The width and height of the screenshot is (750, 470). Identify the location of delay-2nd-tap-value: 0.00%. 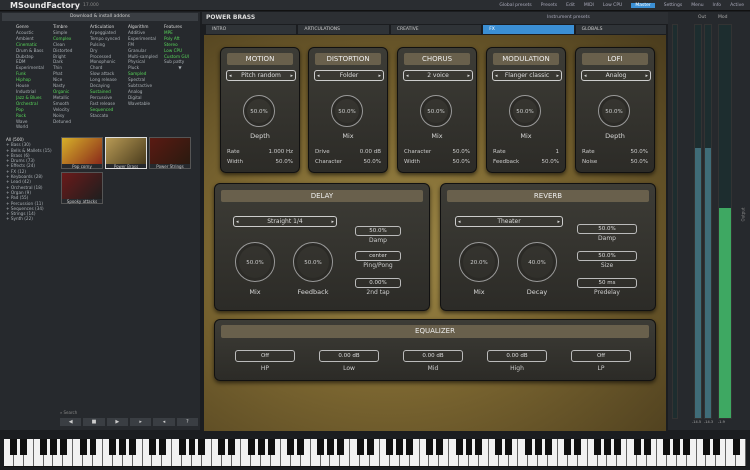
(378, 283).